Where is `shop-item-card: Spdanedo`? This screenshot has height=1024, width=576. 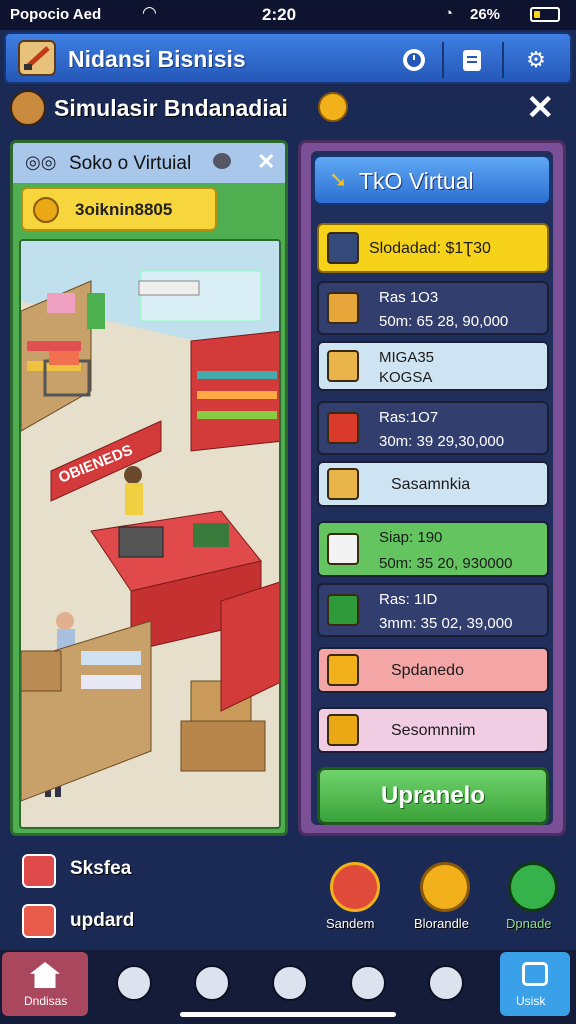
shop-item-card: Spdanedo is located at coordinates (433, 670).